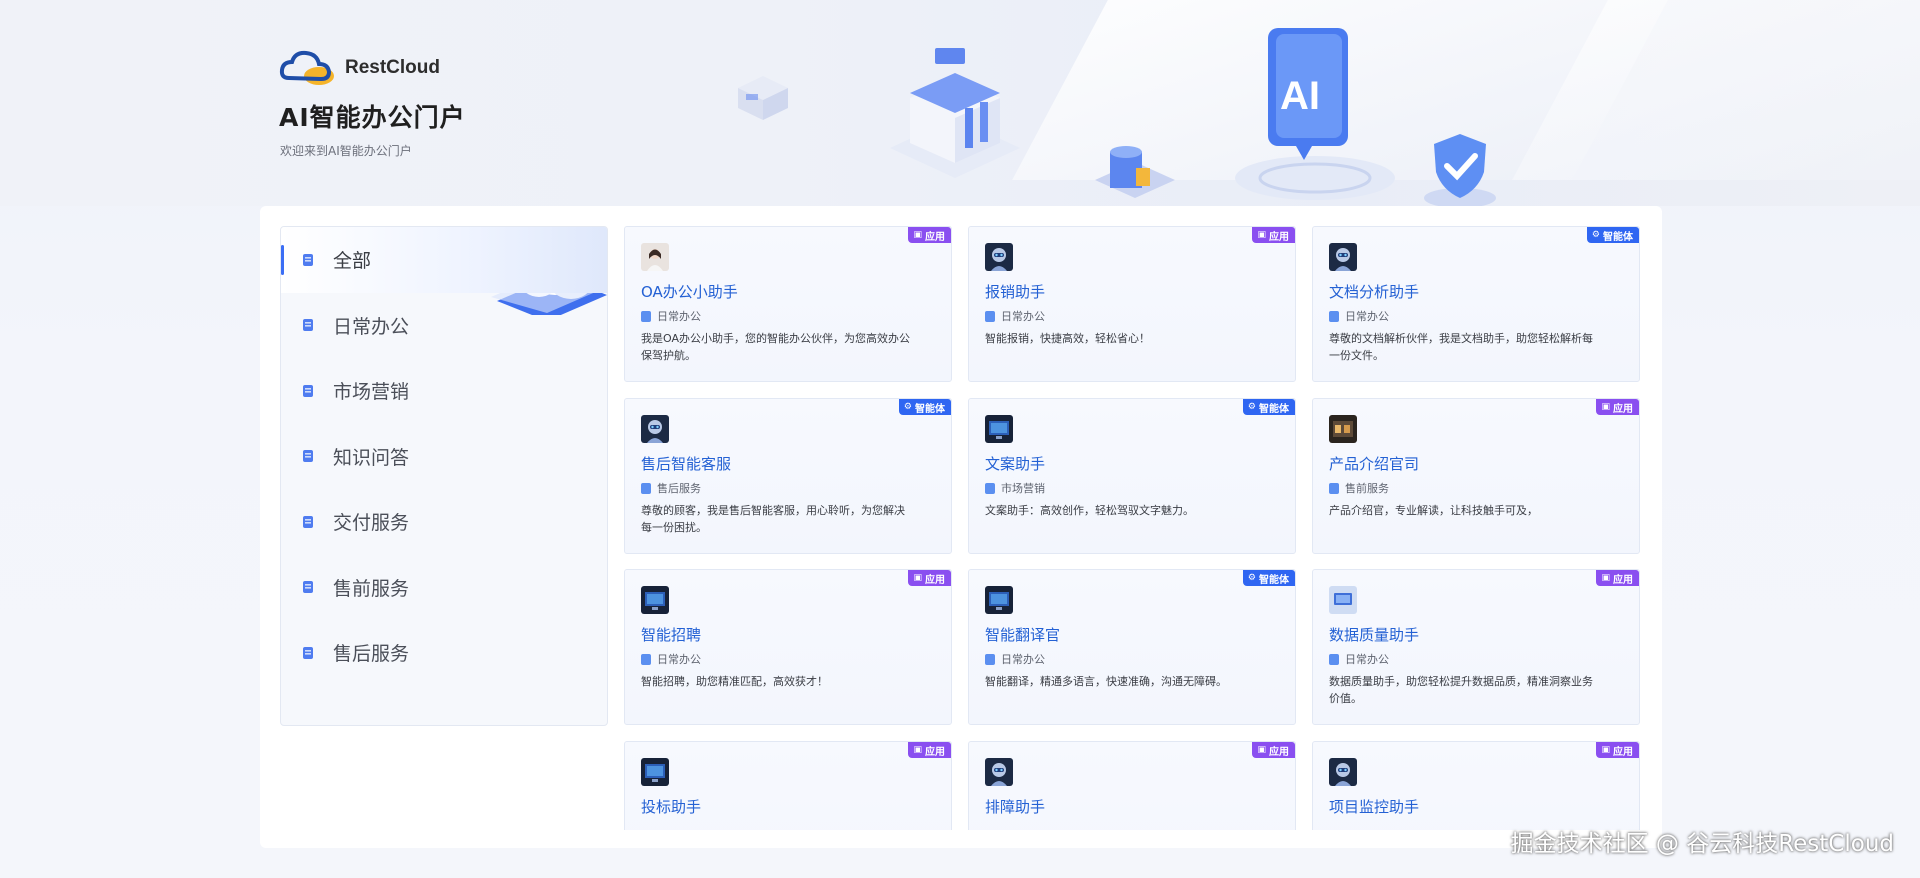 This screenshot has width=1920, height=878. Describe the element at coordinates (1476, 634) in the screenshot. I see `card-title: 数据质量助手` at that location.